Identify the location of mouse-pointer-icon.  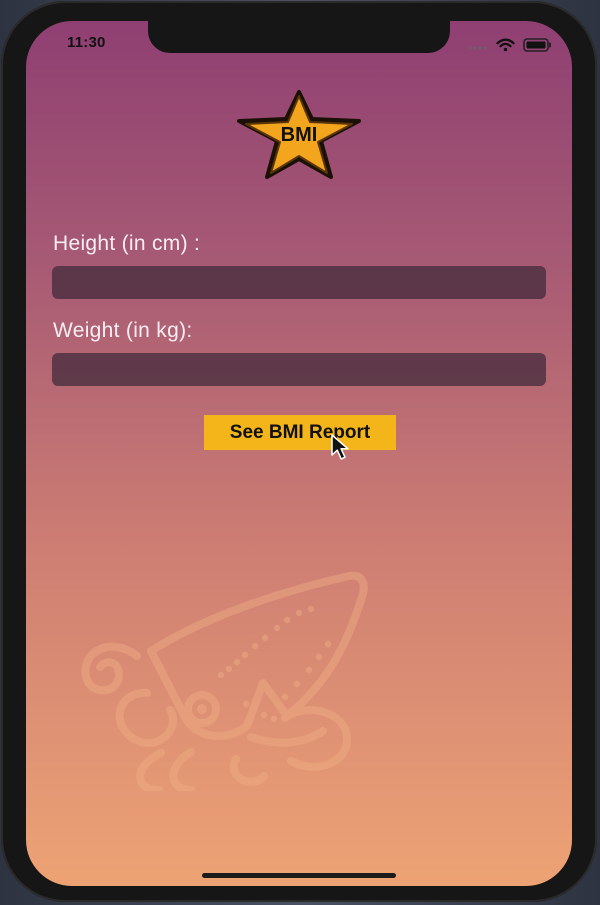
(340, 447).